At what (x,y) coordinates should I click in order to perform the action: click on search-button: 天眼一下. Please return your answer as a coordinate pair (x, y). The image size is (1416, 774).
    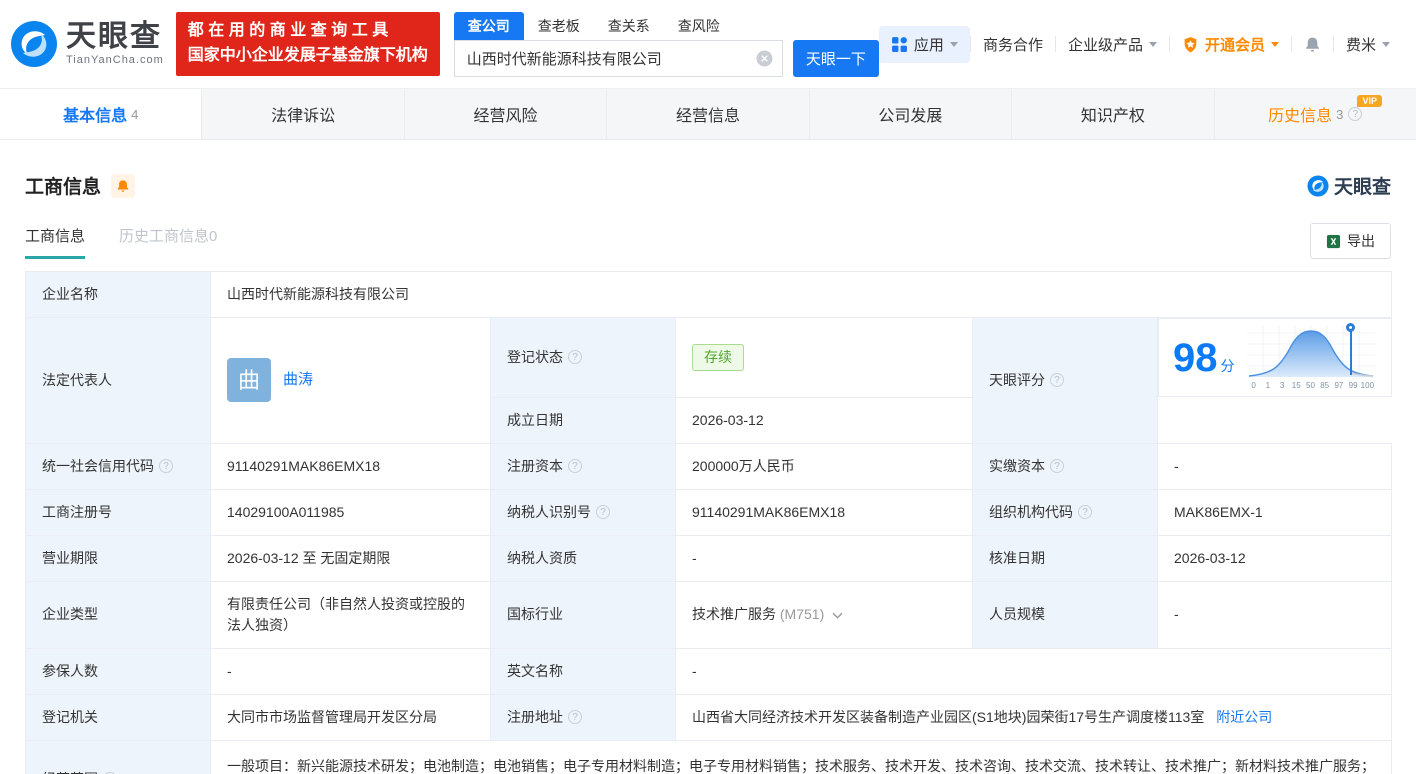
    Looking at the image, I should click on (835, 58).